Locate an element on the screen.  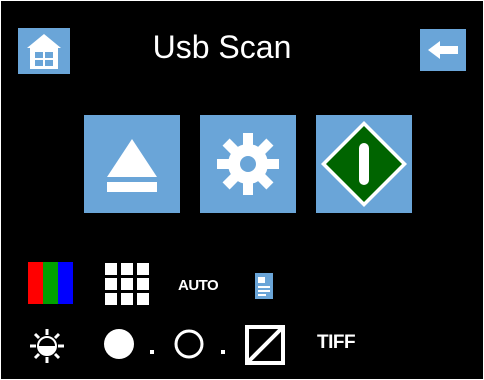
page-title: Usb Scan is located at coordinates (222, 47).